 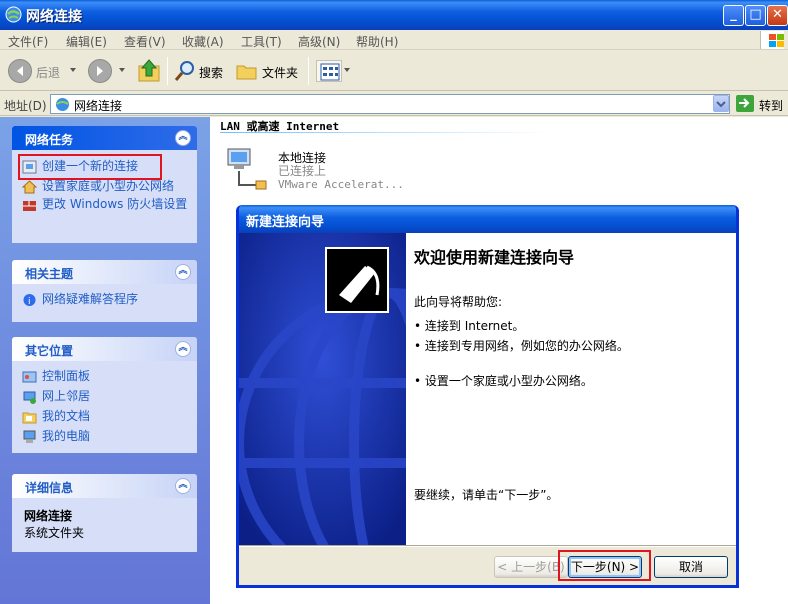 I want to click on address-input: 网络连接, so click(x=390, y=104).